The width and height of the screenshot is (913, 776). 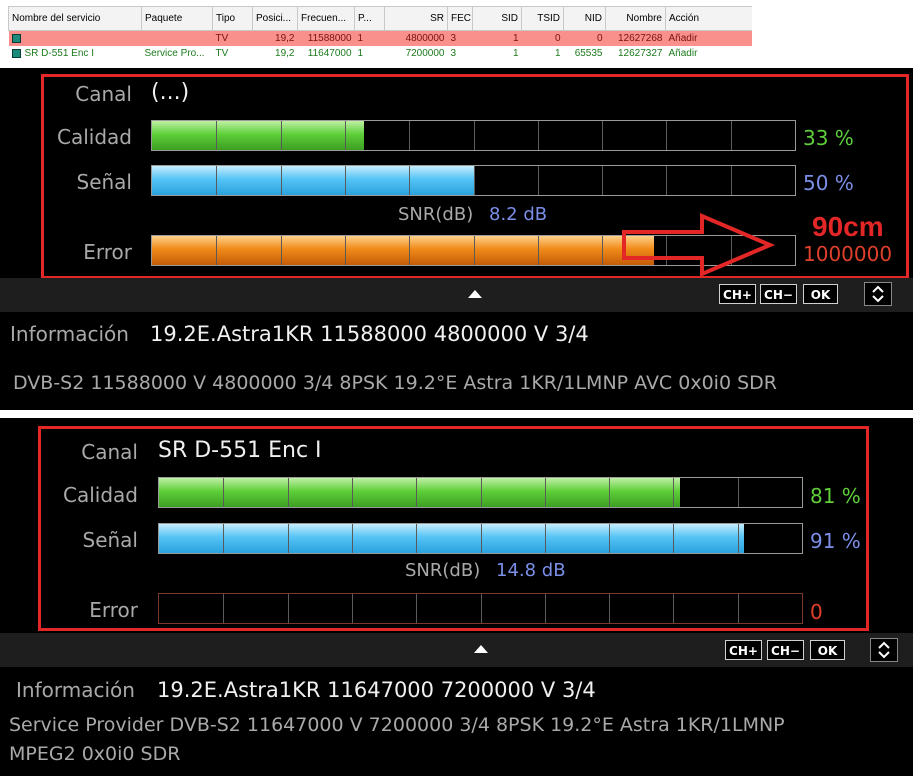 What do you see at coordinates (443, 570) in the screenshot?
I see `snr-label: SNR(dB)` at bounding box center [443, 570].